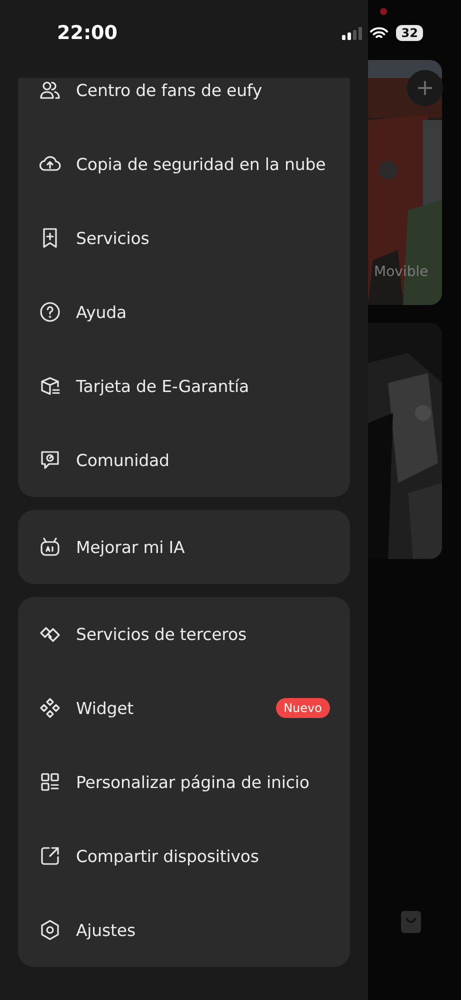  Describe the element at coordinates (184, 238) in the screenshot. I see `menu-item: Servicios` at that location.